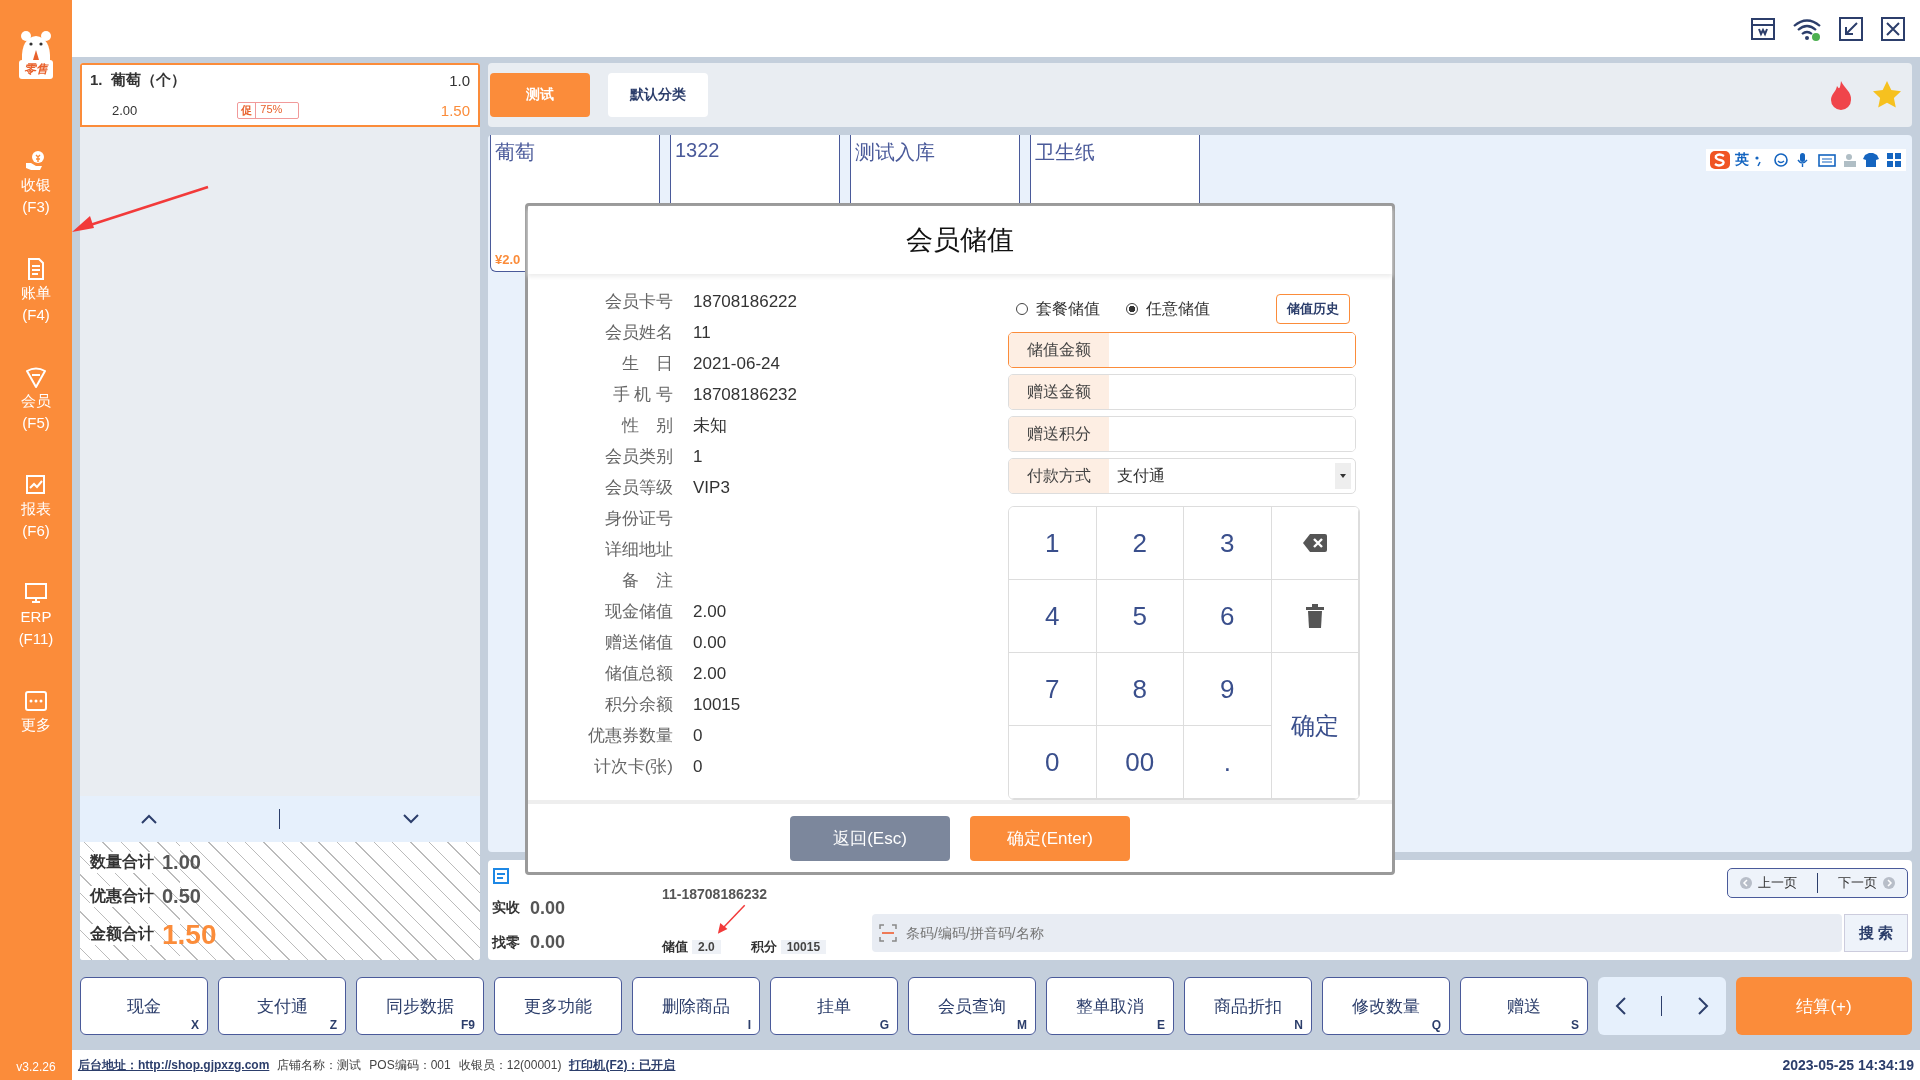 The image size is (1920, 1080). Describe the element at coordinates (459, 80) in the screenshot. I see `item-quantity: 1.0` at that location.